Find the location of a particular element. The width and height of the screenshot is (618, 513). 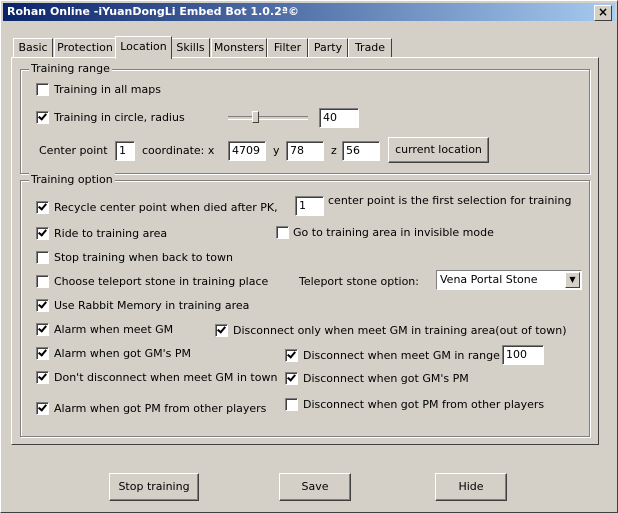

tab-label: Basic is located at coordinates (33, 47).